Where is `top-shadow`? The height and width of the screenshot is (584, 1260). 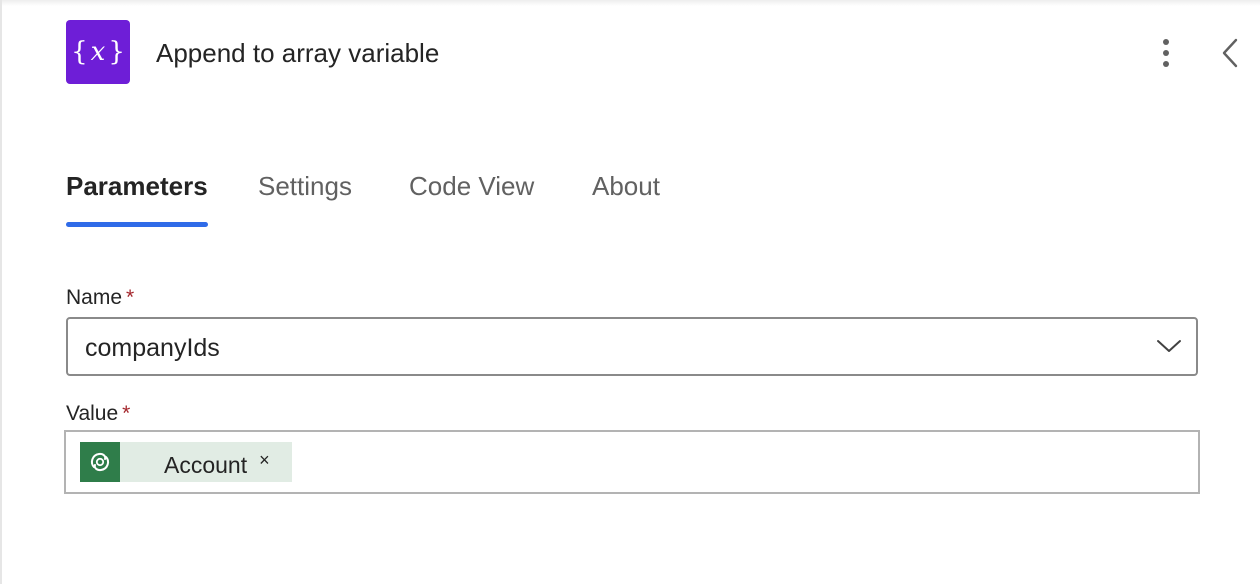
top-shadow is located at coordinates (631, 3).